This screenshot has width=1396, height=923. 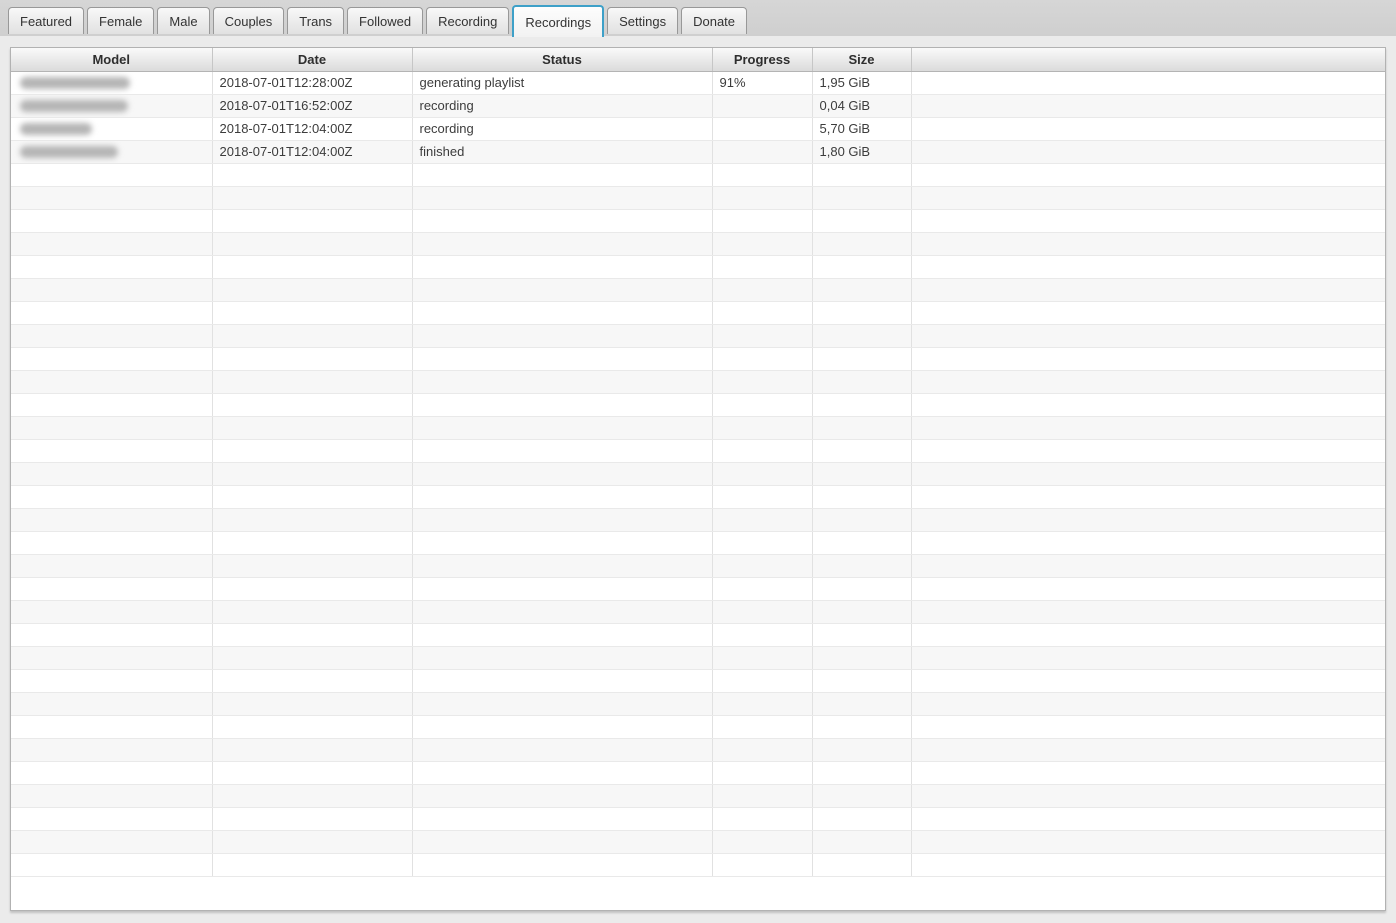 What do you see at coordinates (698, 106) in the screenshot?
I see `recording-row: 2018-07-01T16:52:00Z recording 0,04 GiB` at bounding box center [698, 106].